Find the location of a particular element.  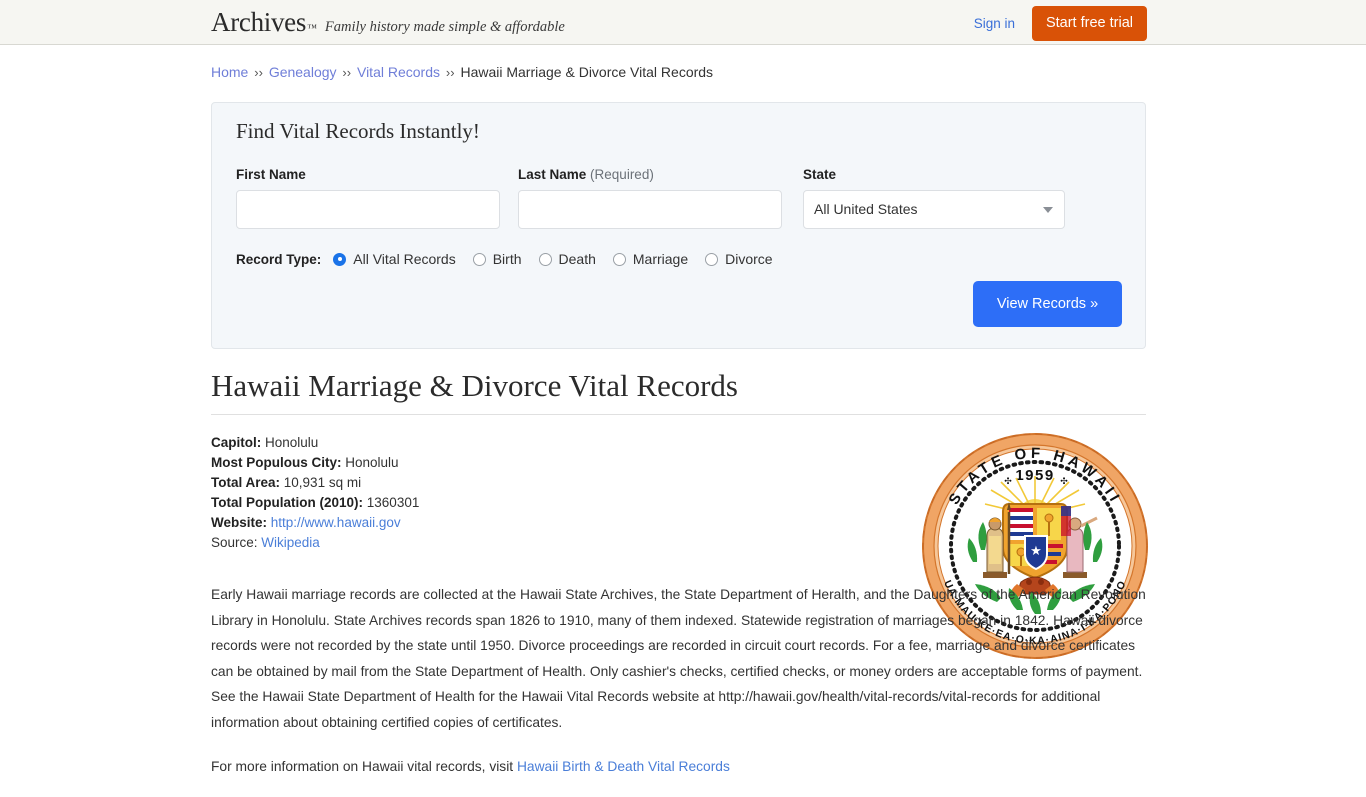

fact-key: Most Populous City: is located at coordinates (276, 462).